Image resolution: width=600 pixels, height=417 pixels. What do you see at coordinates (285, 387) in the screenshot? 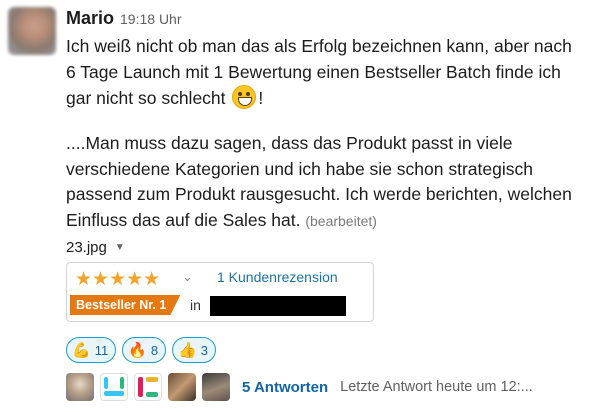
I see `replies-link: 5 Antworten` at bounding box center [285, 387].